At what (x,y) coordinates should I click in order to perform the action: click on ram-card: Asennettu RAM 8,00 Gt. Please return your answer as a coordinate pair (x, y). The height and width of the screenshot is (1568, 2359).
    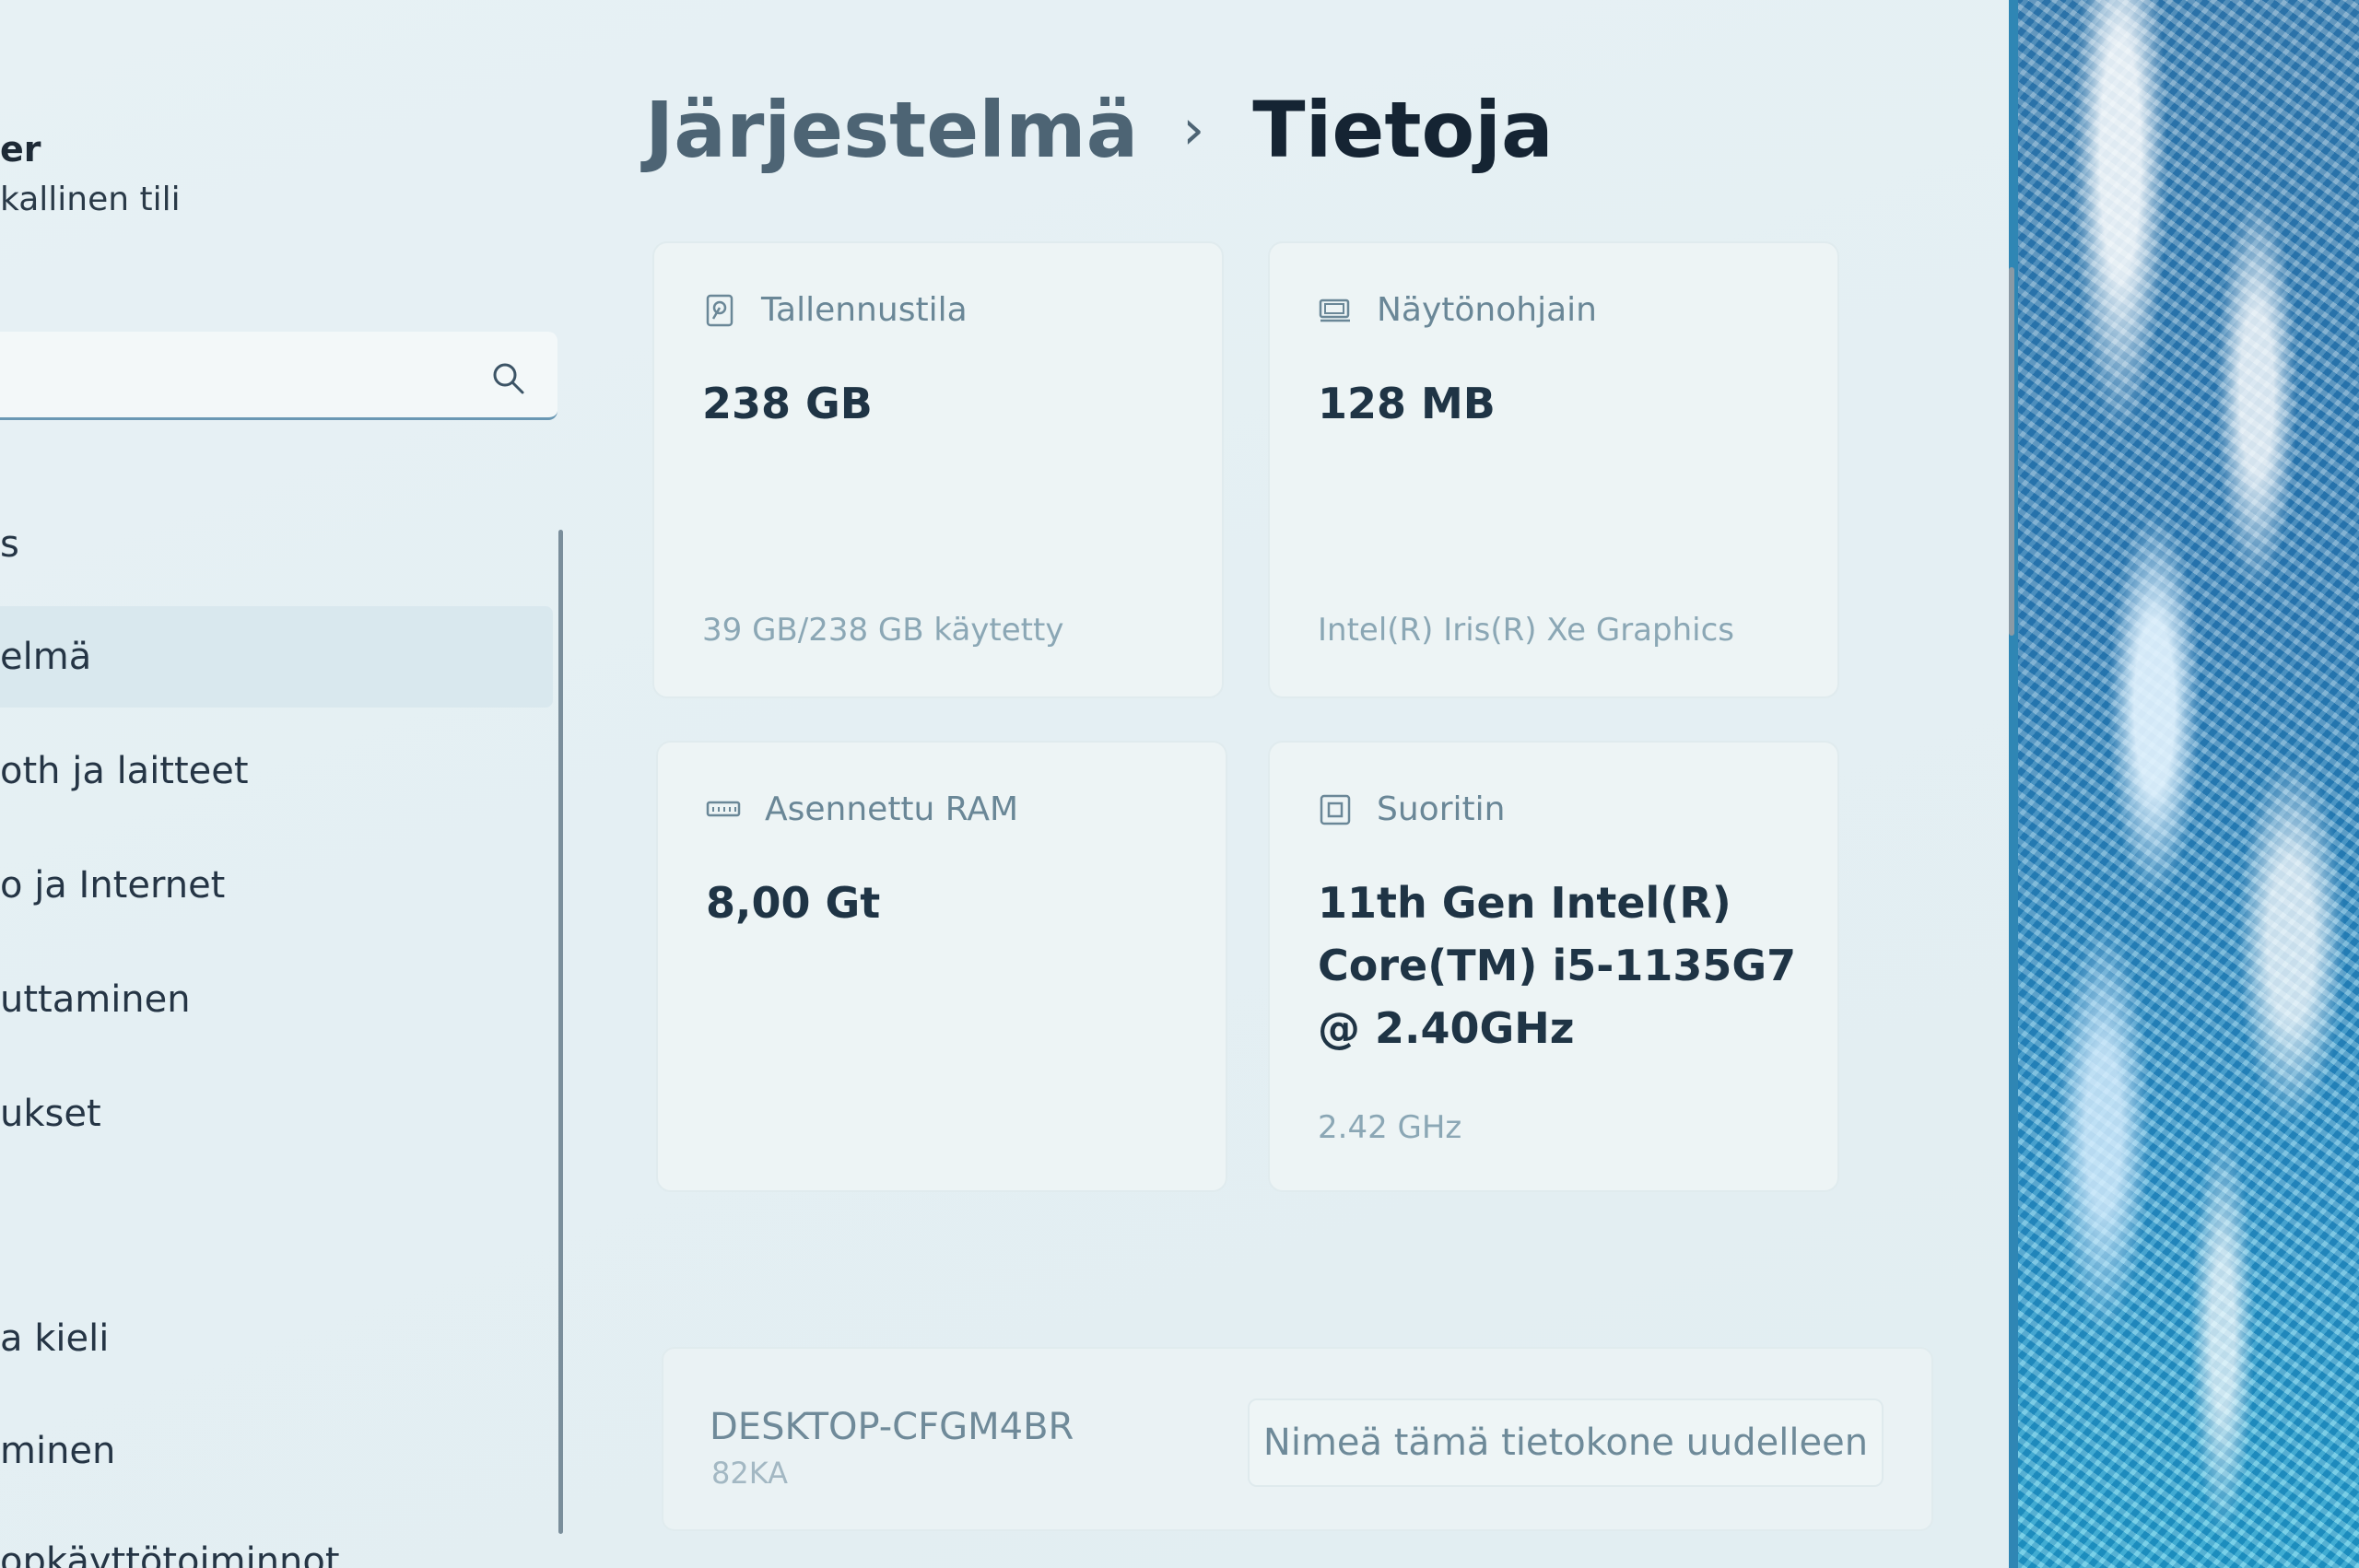
    Looking at the image, I should click on (941, 966).